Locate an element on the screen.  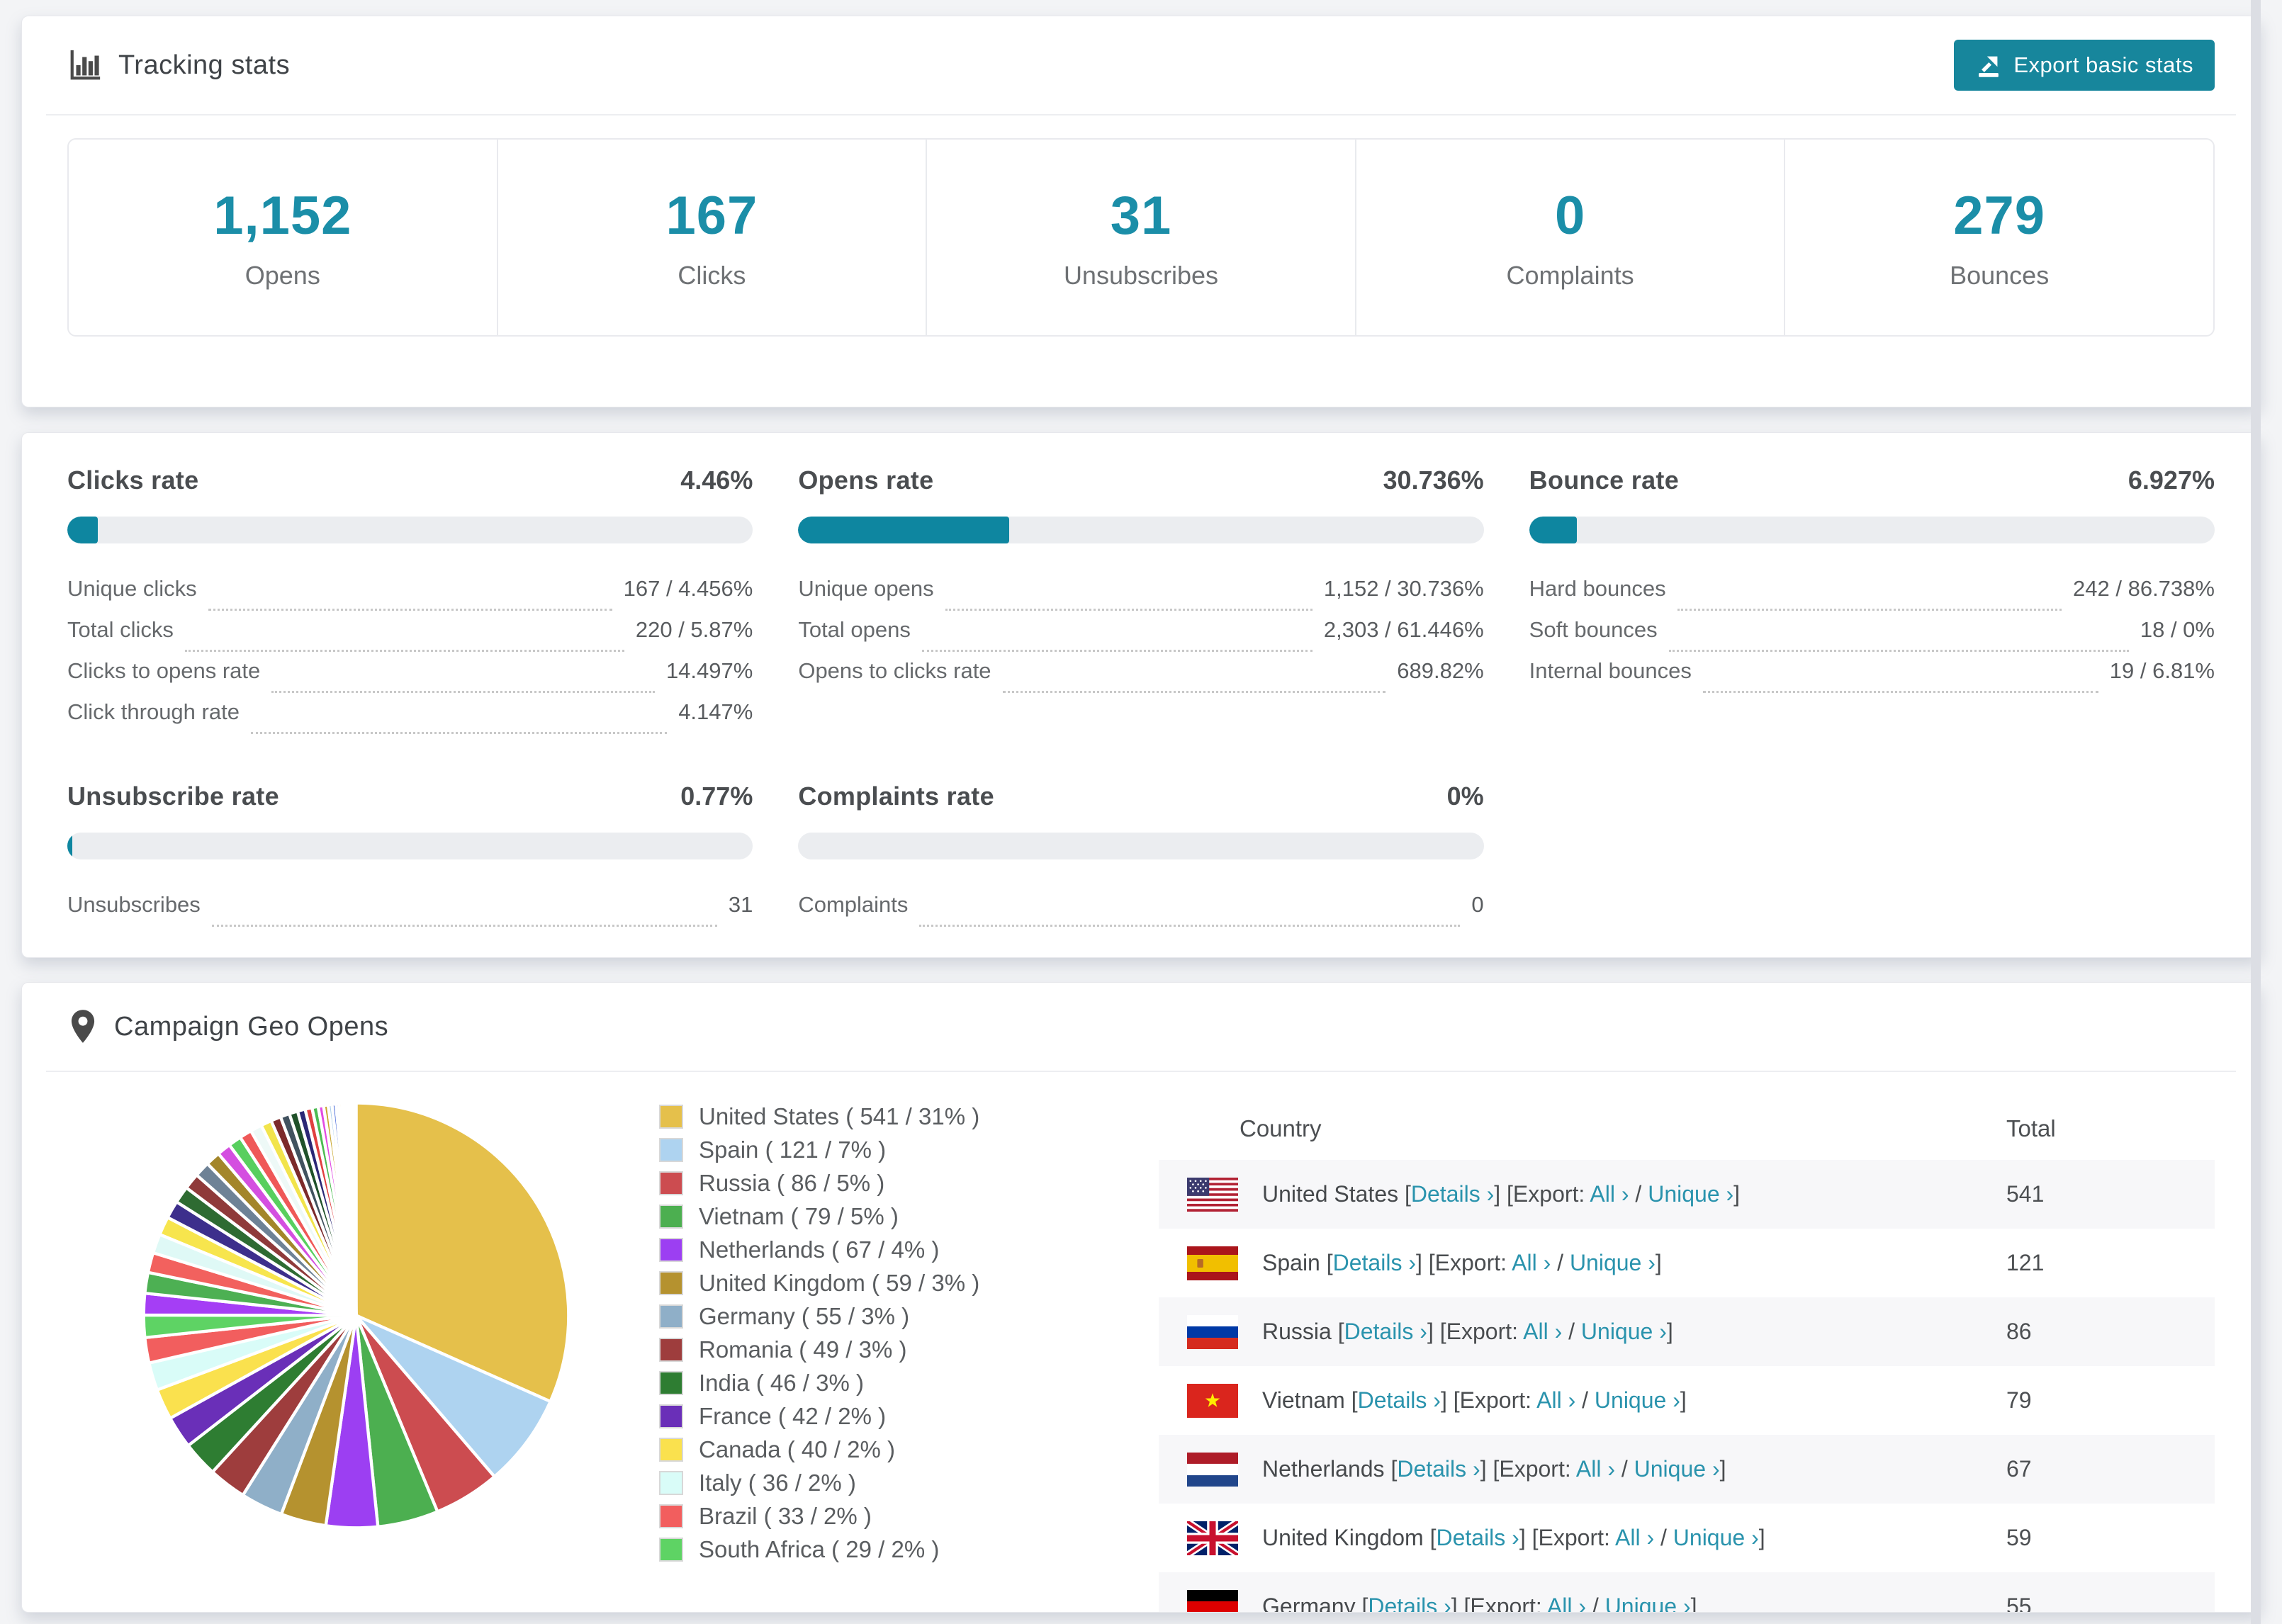
legend-item: Russia ( 86 / 5% ) is located at coordinates (819, 1183).